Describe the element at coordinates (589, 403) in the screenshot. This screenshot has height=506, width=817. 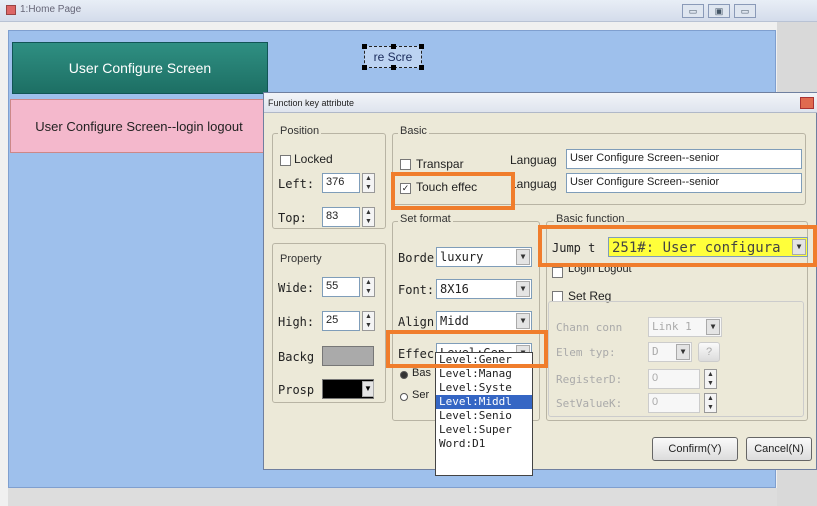
I see `set-value-label: SetValueK:` at that location.